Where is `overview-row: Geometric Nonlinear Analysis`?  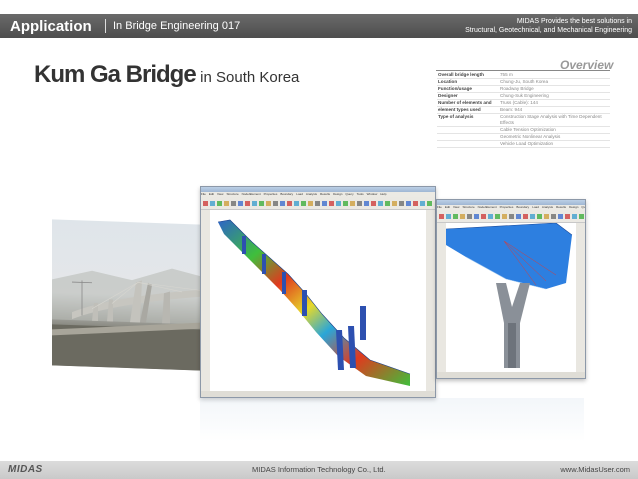 overview-row: Geometric Nonlinear Analysis is located at coordinates (523, 137).